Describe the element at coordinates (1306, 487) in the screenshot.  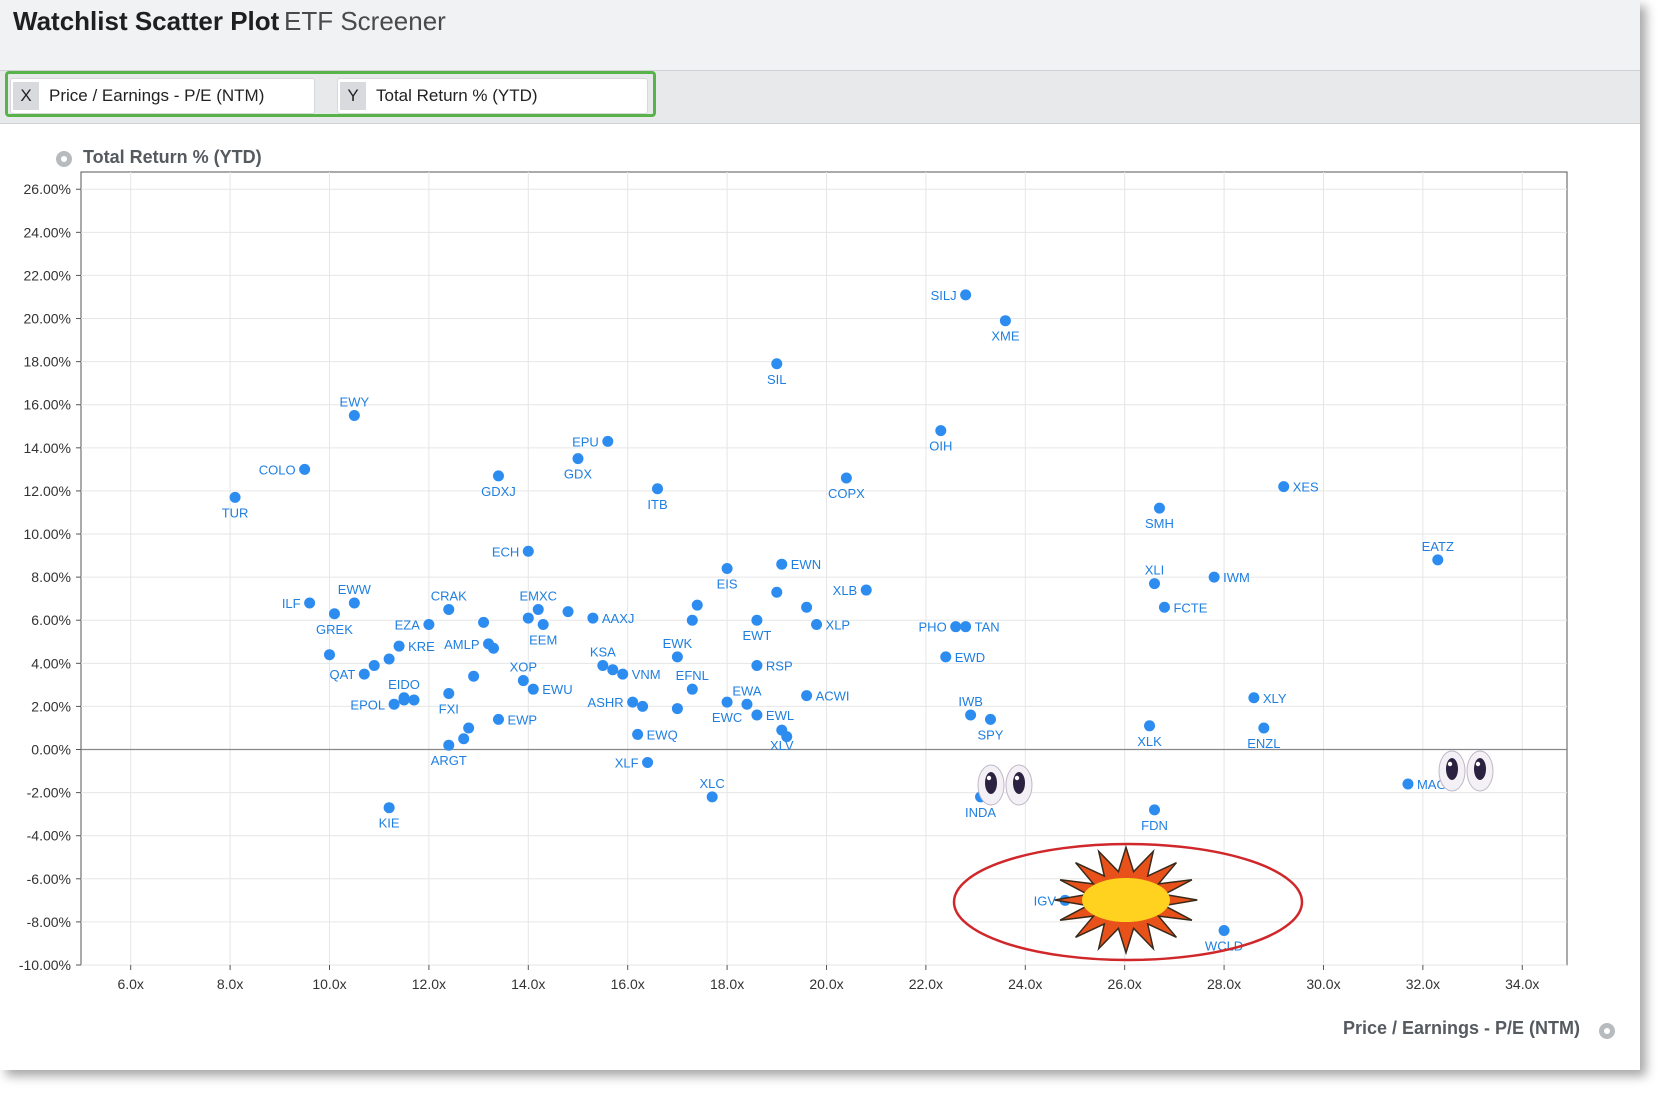
I see `point-label: XES` at that location.